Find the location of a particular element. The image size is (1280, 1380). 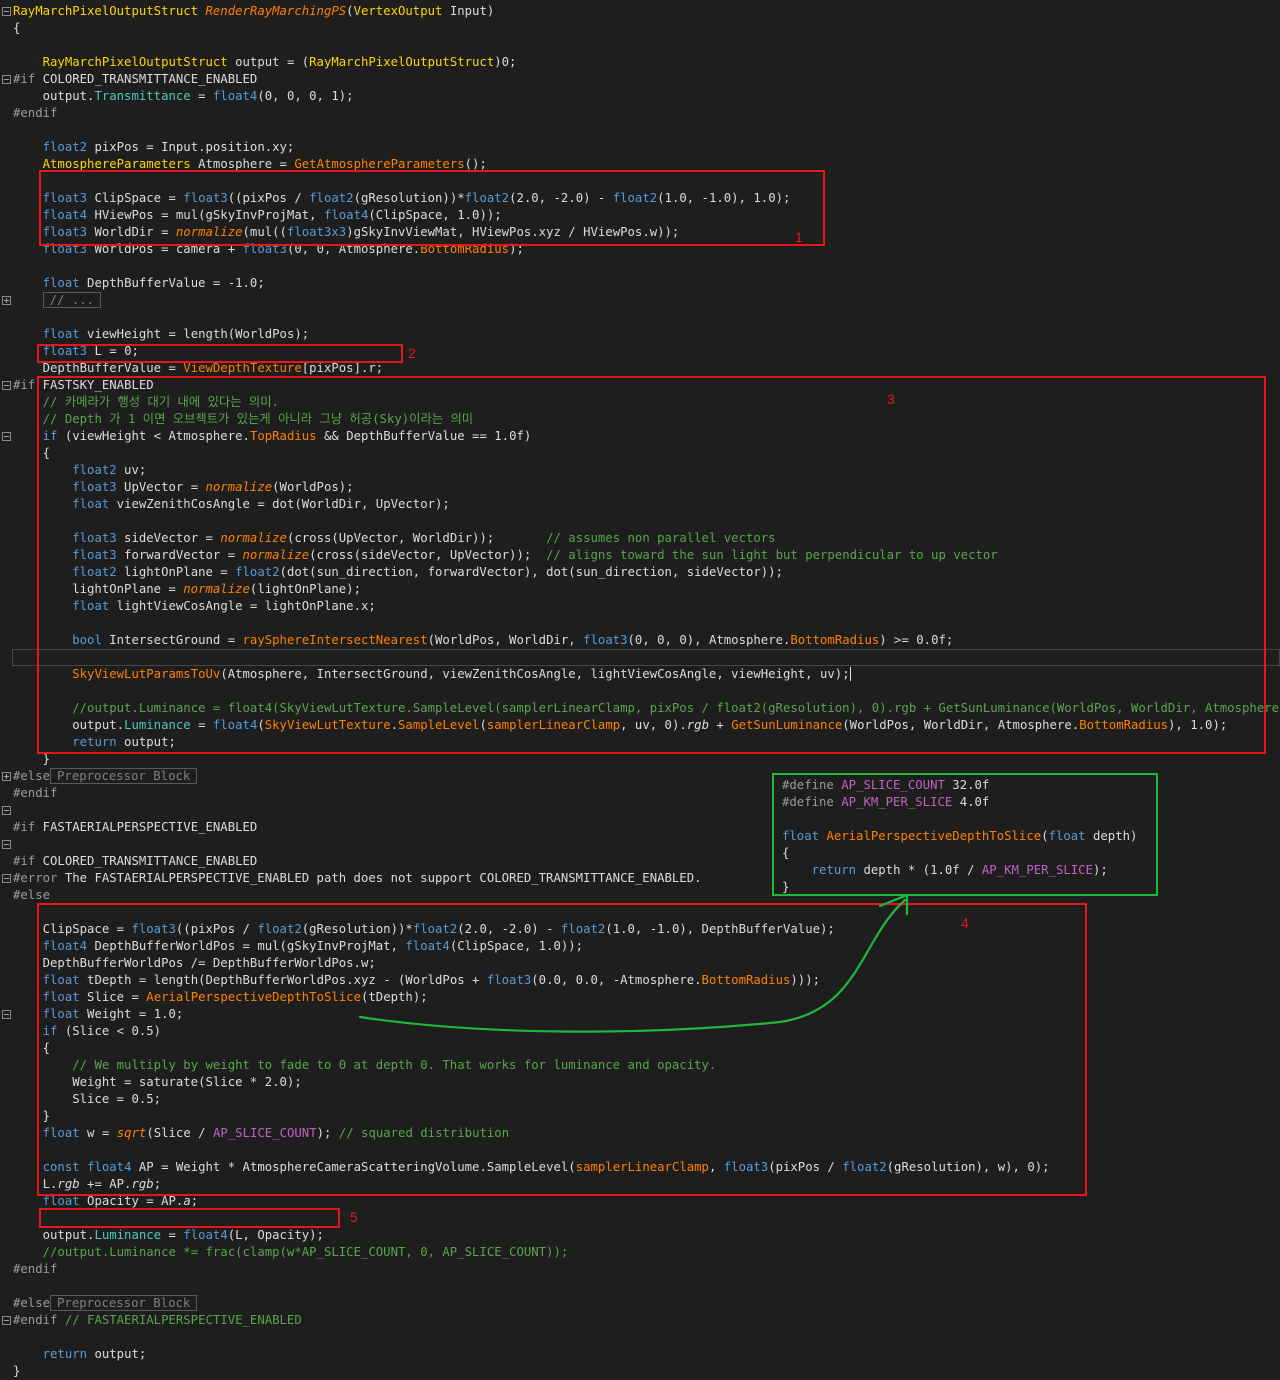

arrow-stroke is located at coordinates (632, 965).